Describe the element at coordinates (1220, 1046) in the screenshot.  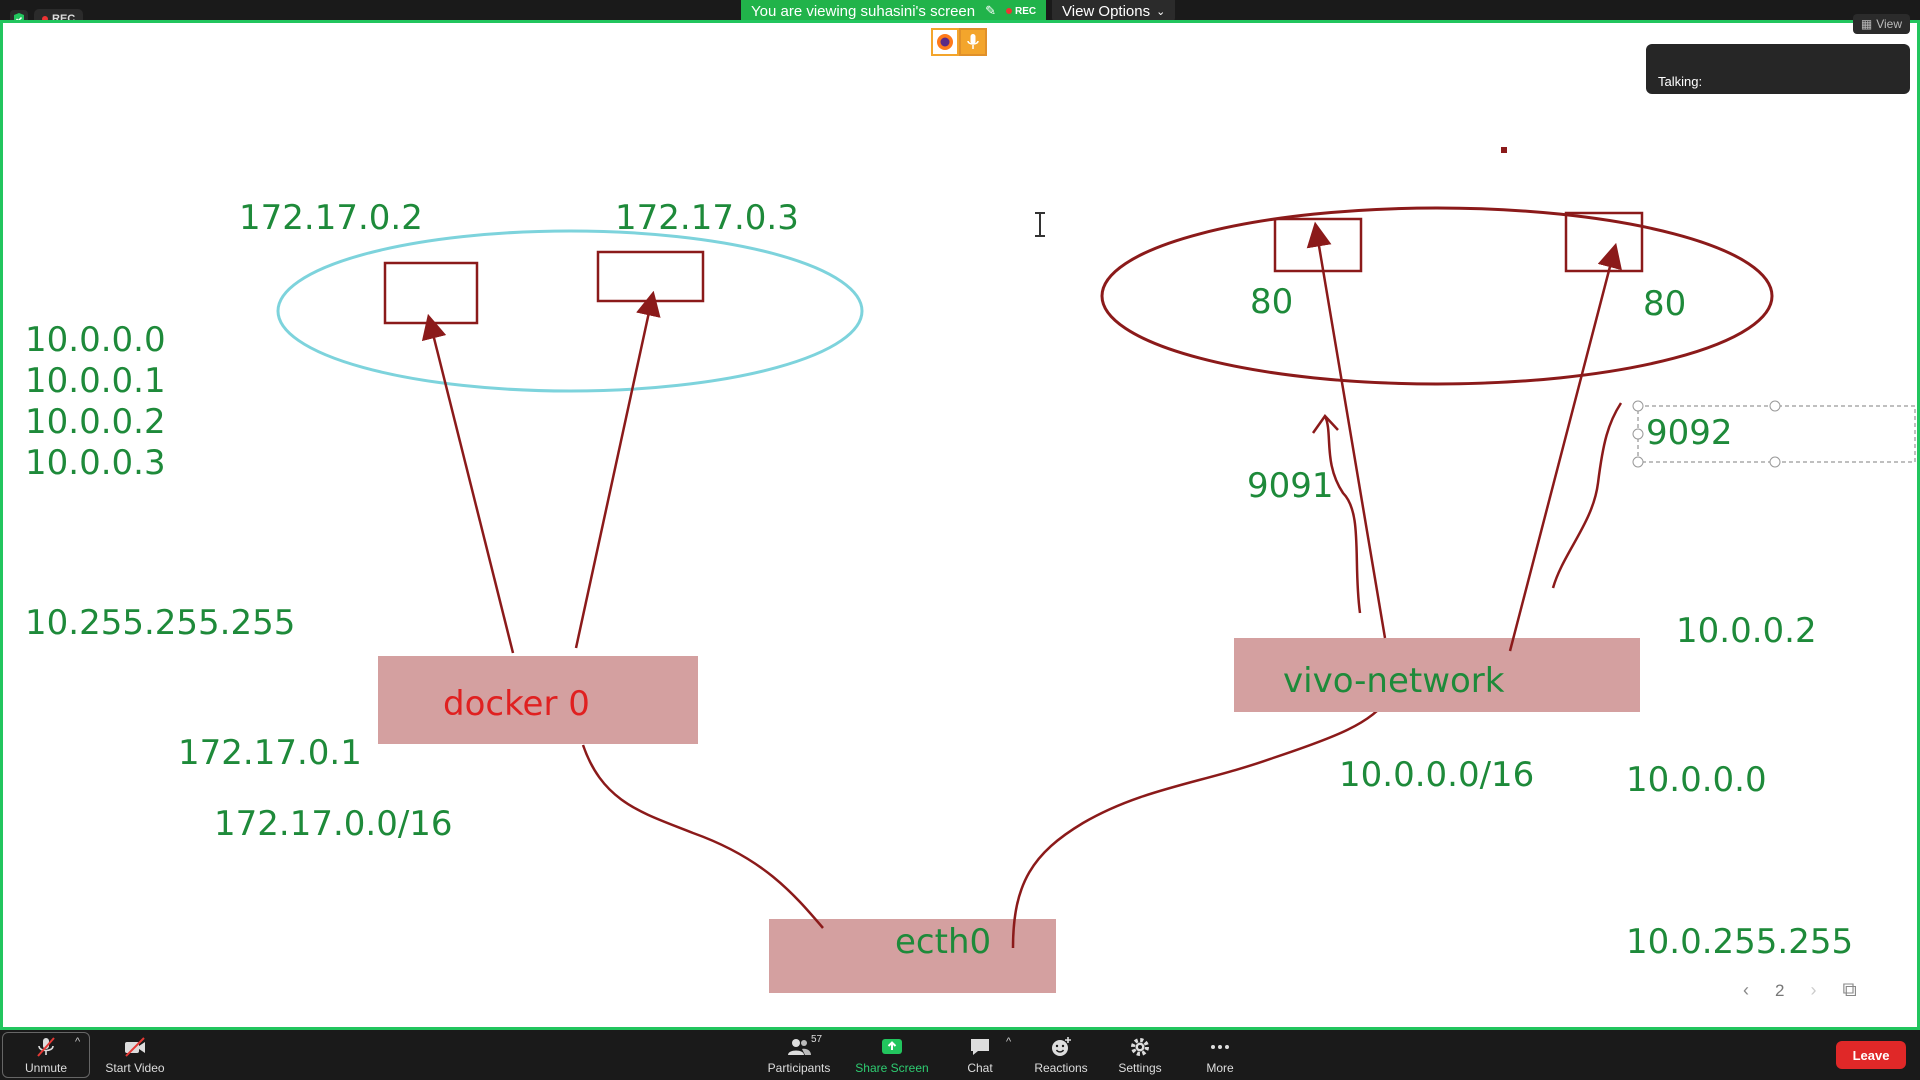
I see `more-dots-icon` at that location.